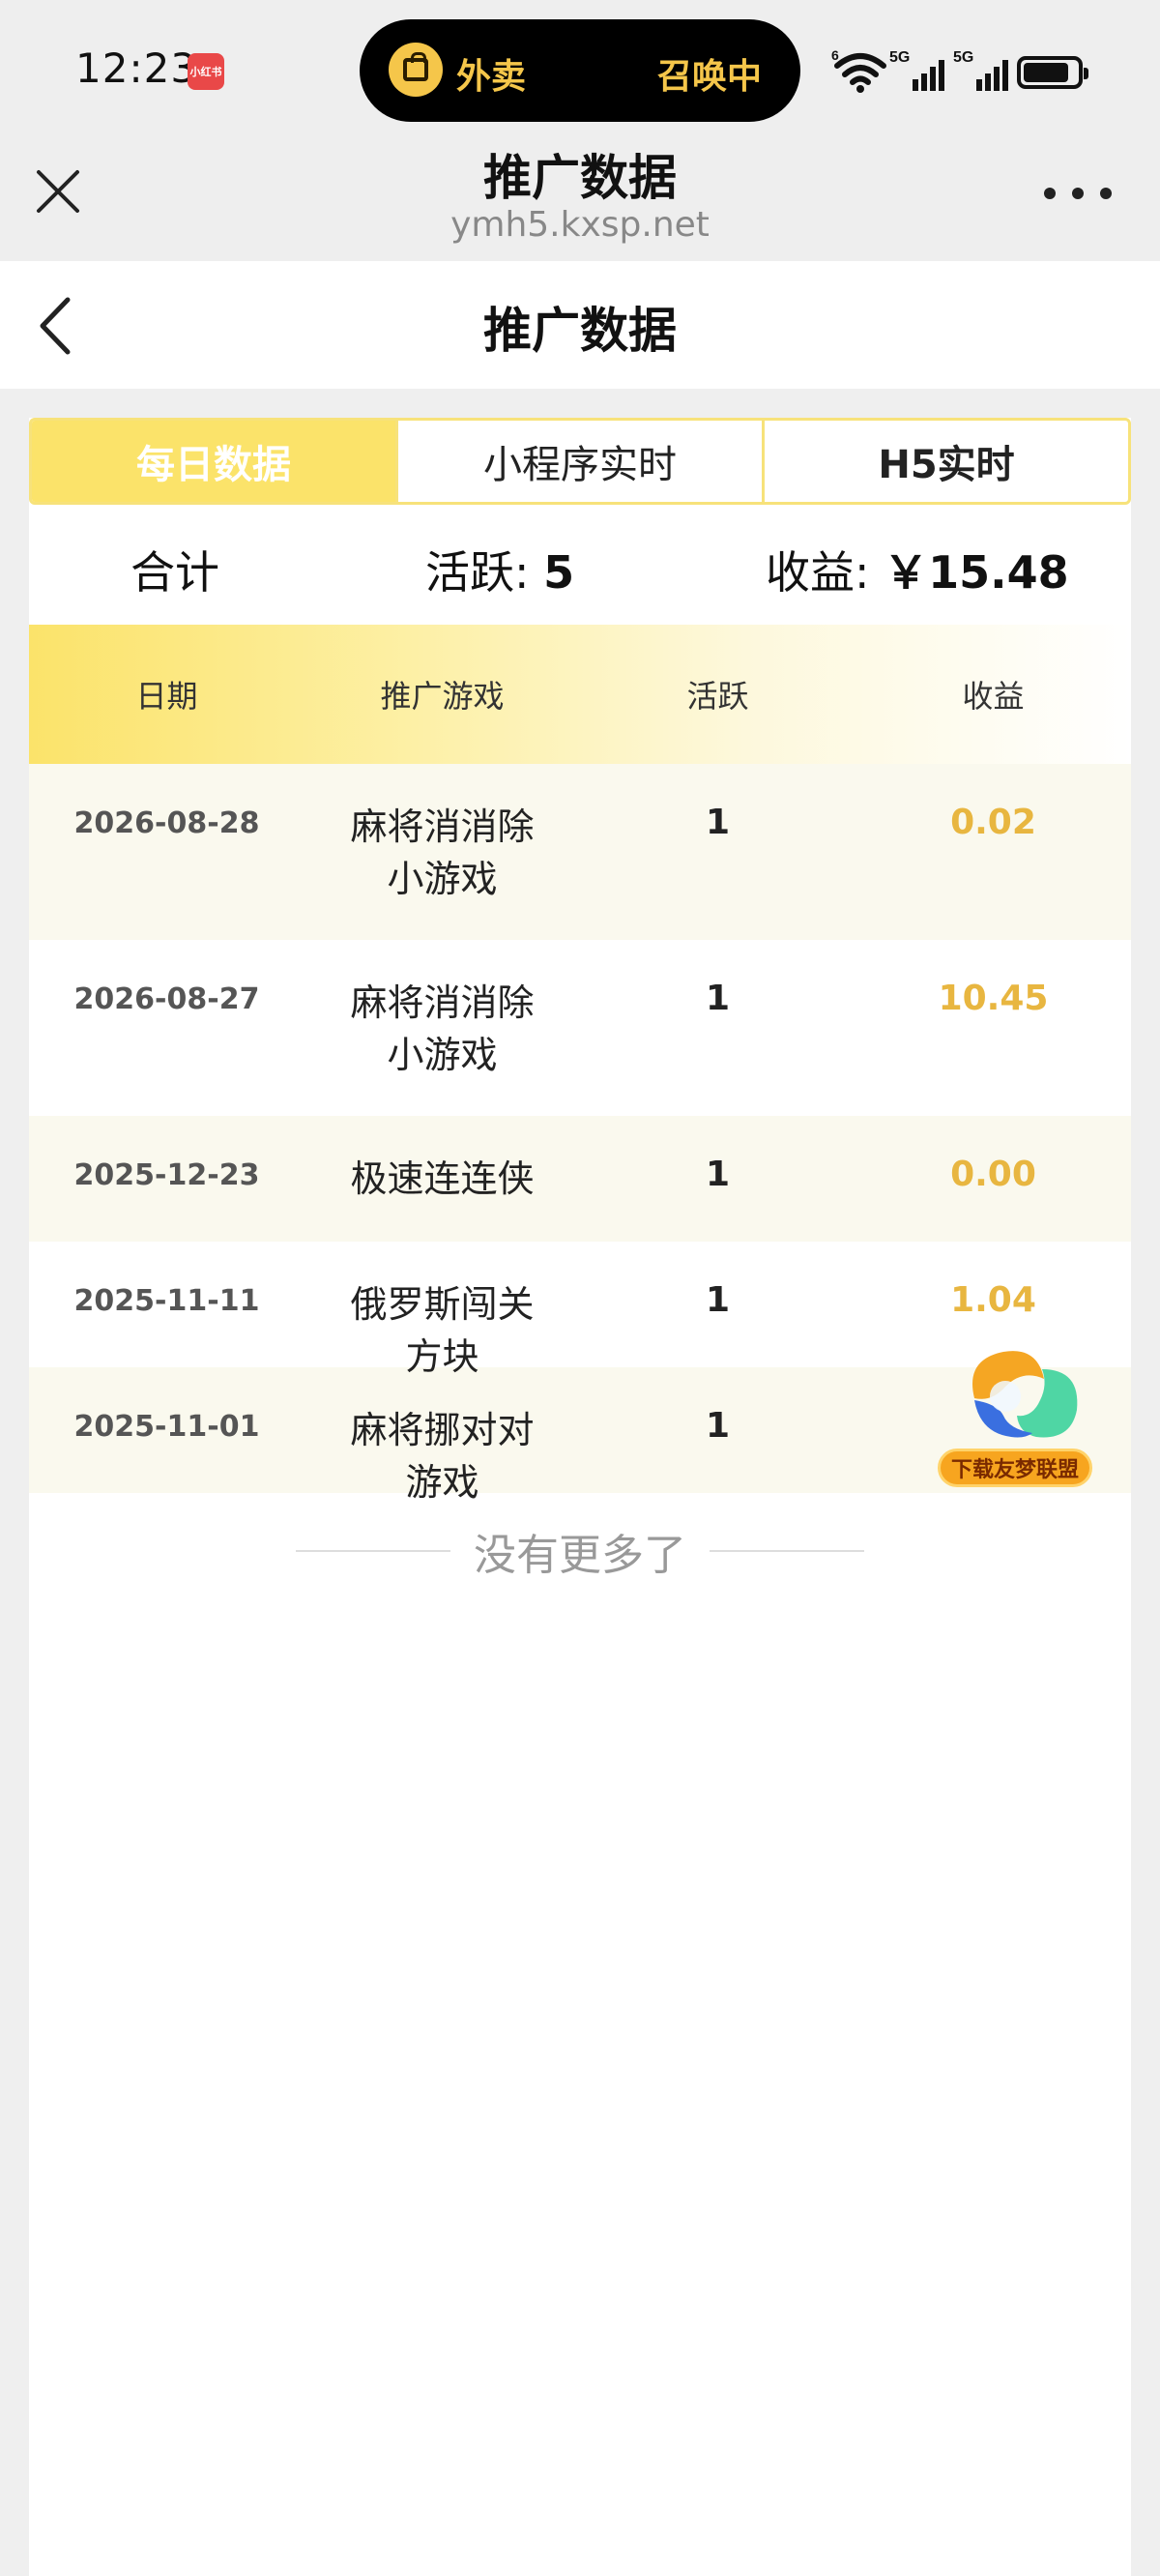  I want to click on cell-game: 俄罗斯闯关方块, so click(443, 1330).